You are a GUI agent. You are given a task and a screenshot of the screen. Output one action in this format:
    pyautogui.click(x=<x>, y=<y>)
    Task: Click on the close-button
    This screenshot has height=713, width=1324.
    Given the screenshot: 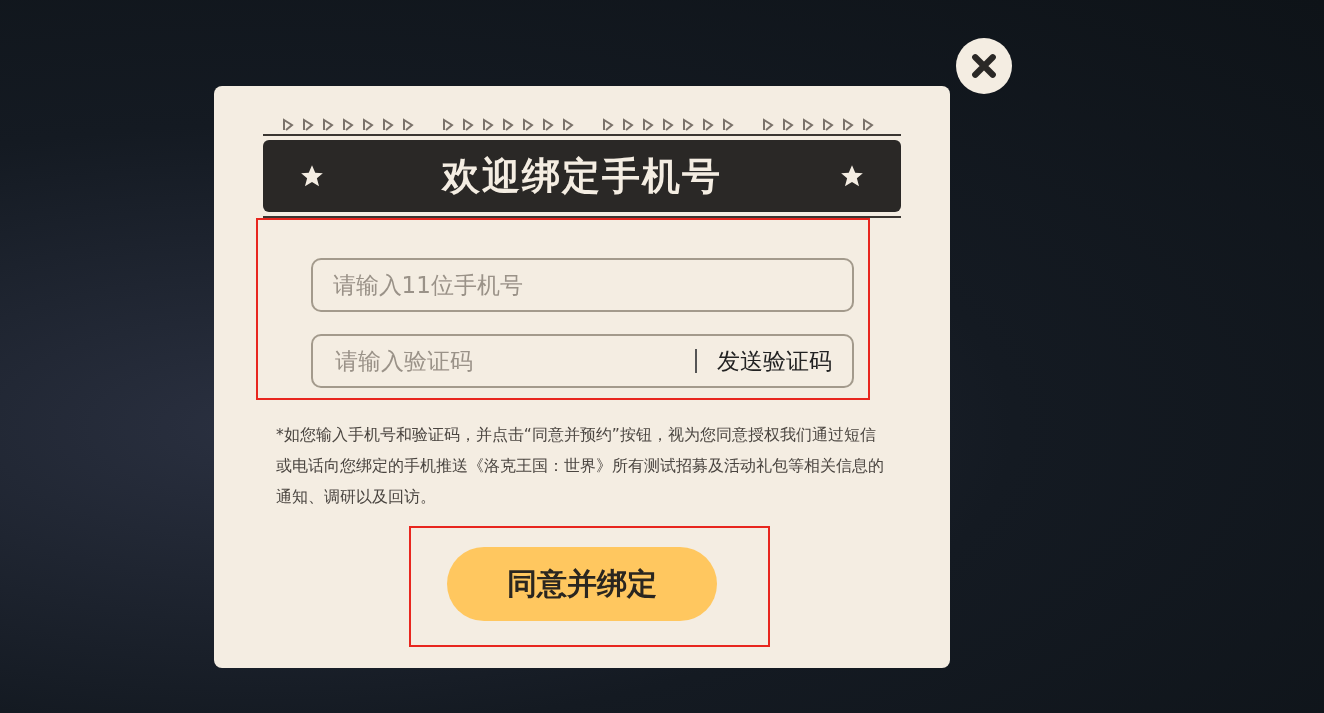 What is the action you would take?
    pyautogui.click(x=984, y=66)
    